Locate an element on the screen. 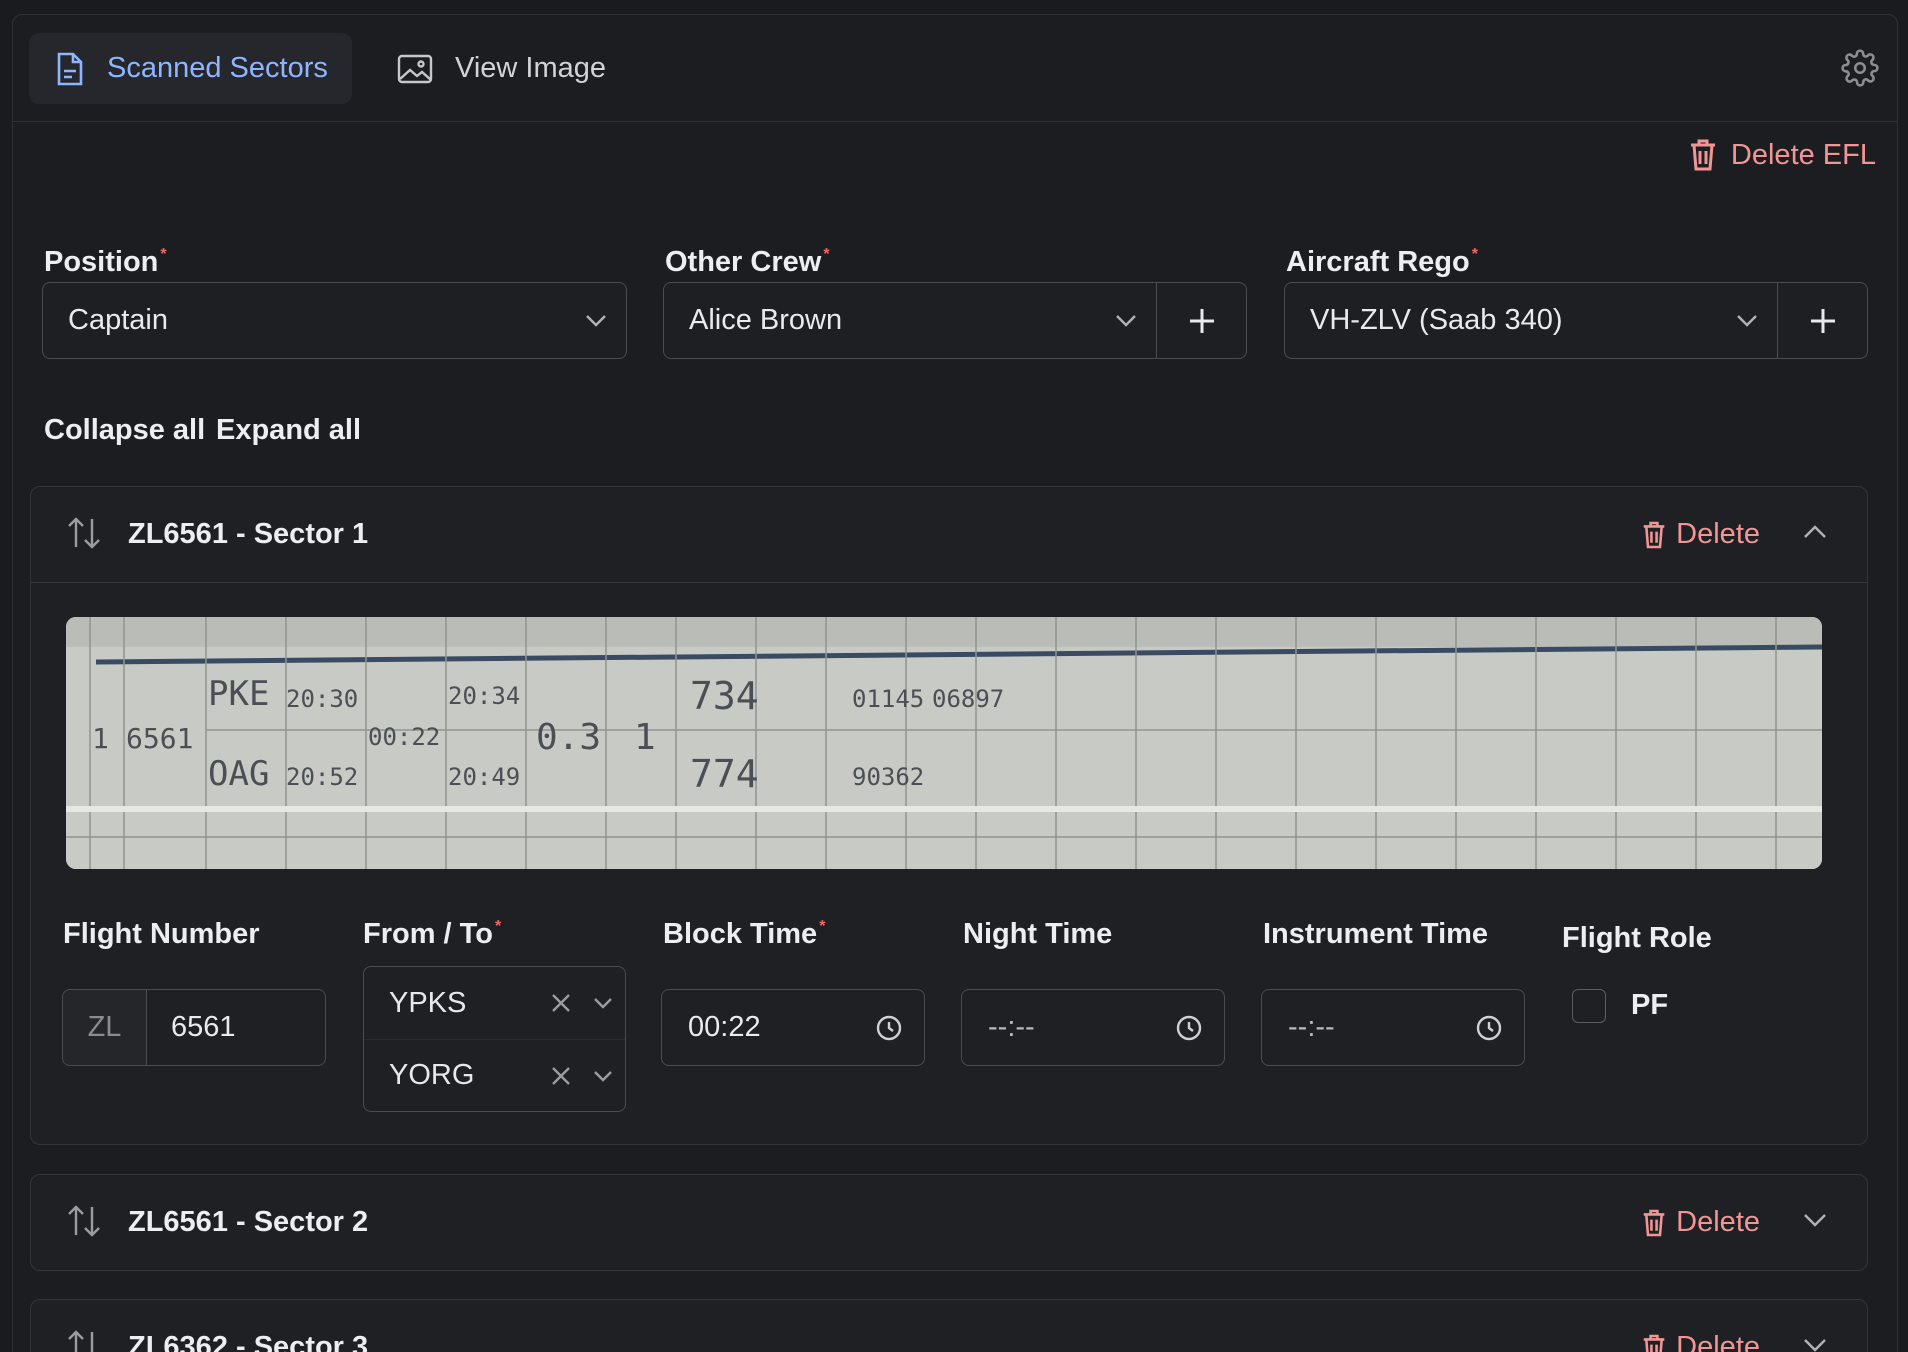  delete-efl-button: Delete EFL is located at coordinates (1782, 155).